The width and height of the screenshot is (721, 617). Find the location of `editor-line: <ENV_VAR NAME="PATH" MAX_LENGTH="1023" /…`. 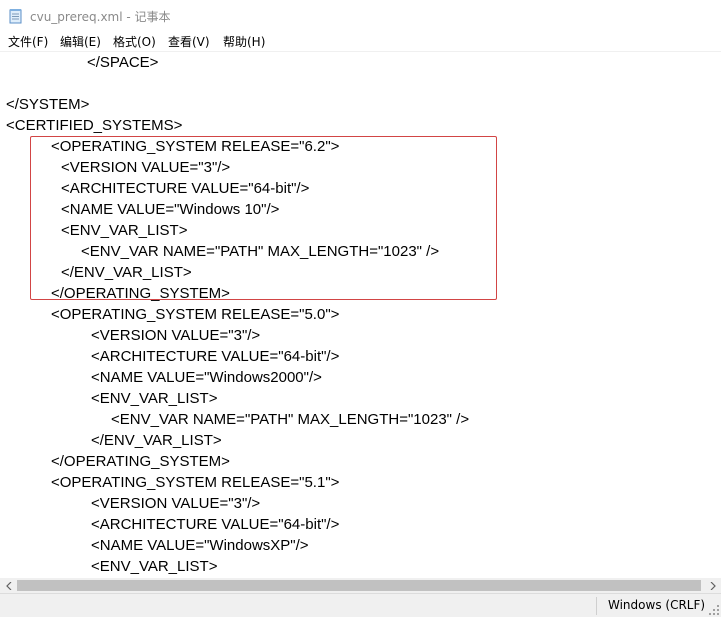

editor-line: <ENV_VAR NAME="PATH" MAX_LENGTH="1023" /… is located at coordinates (290, 419).